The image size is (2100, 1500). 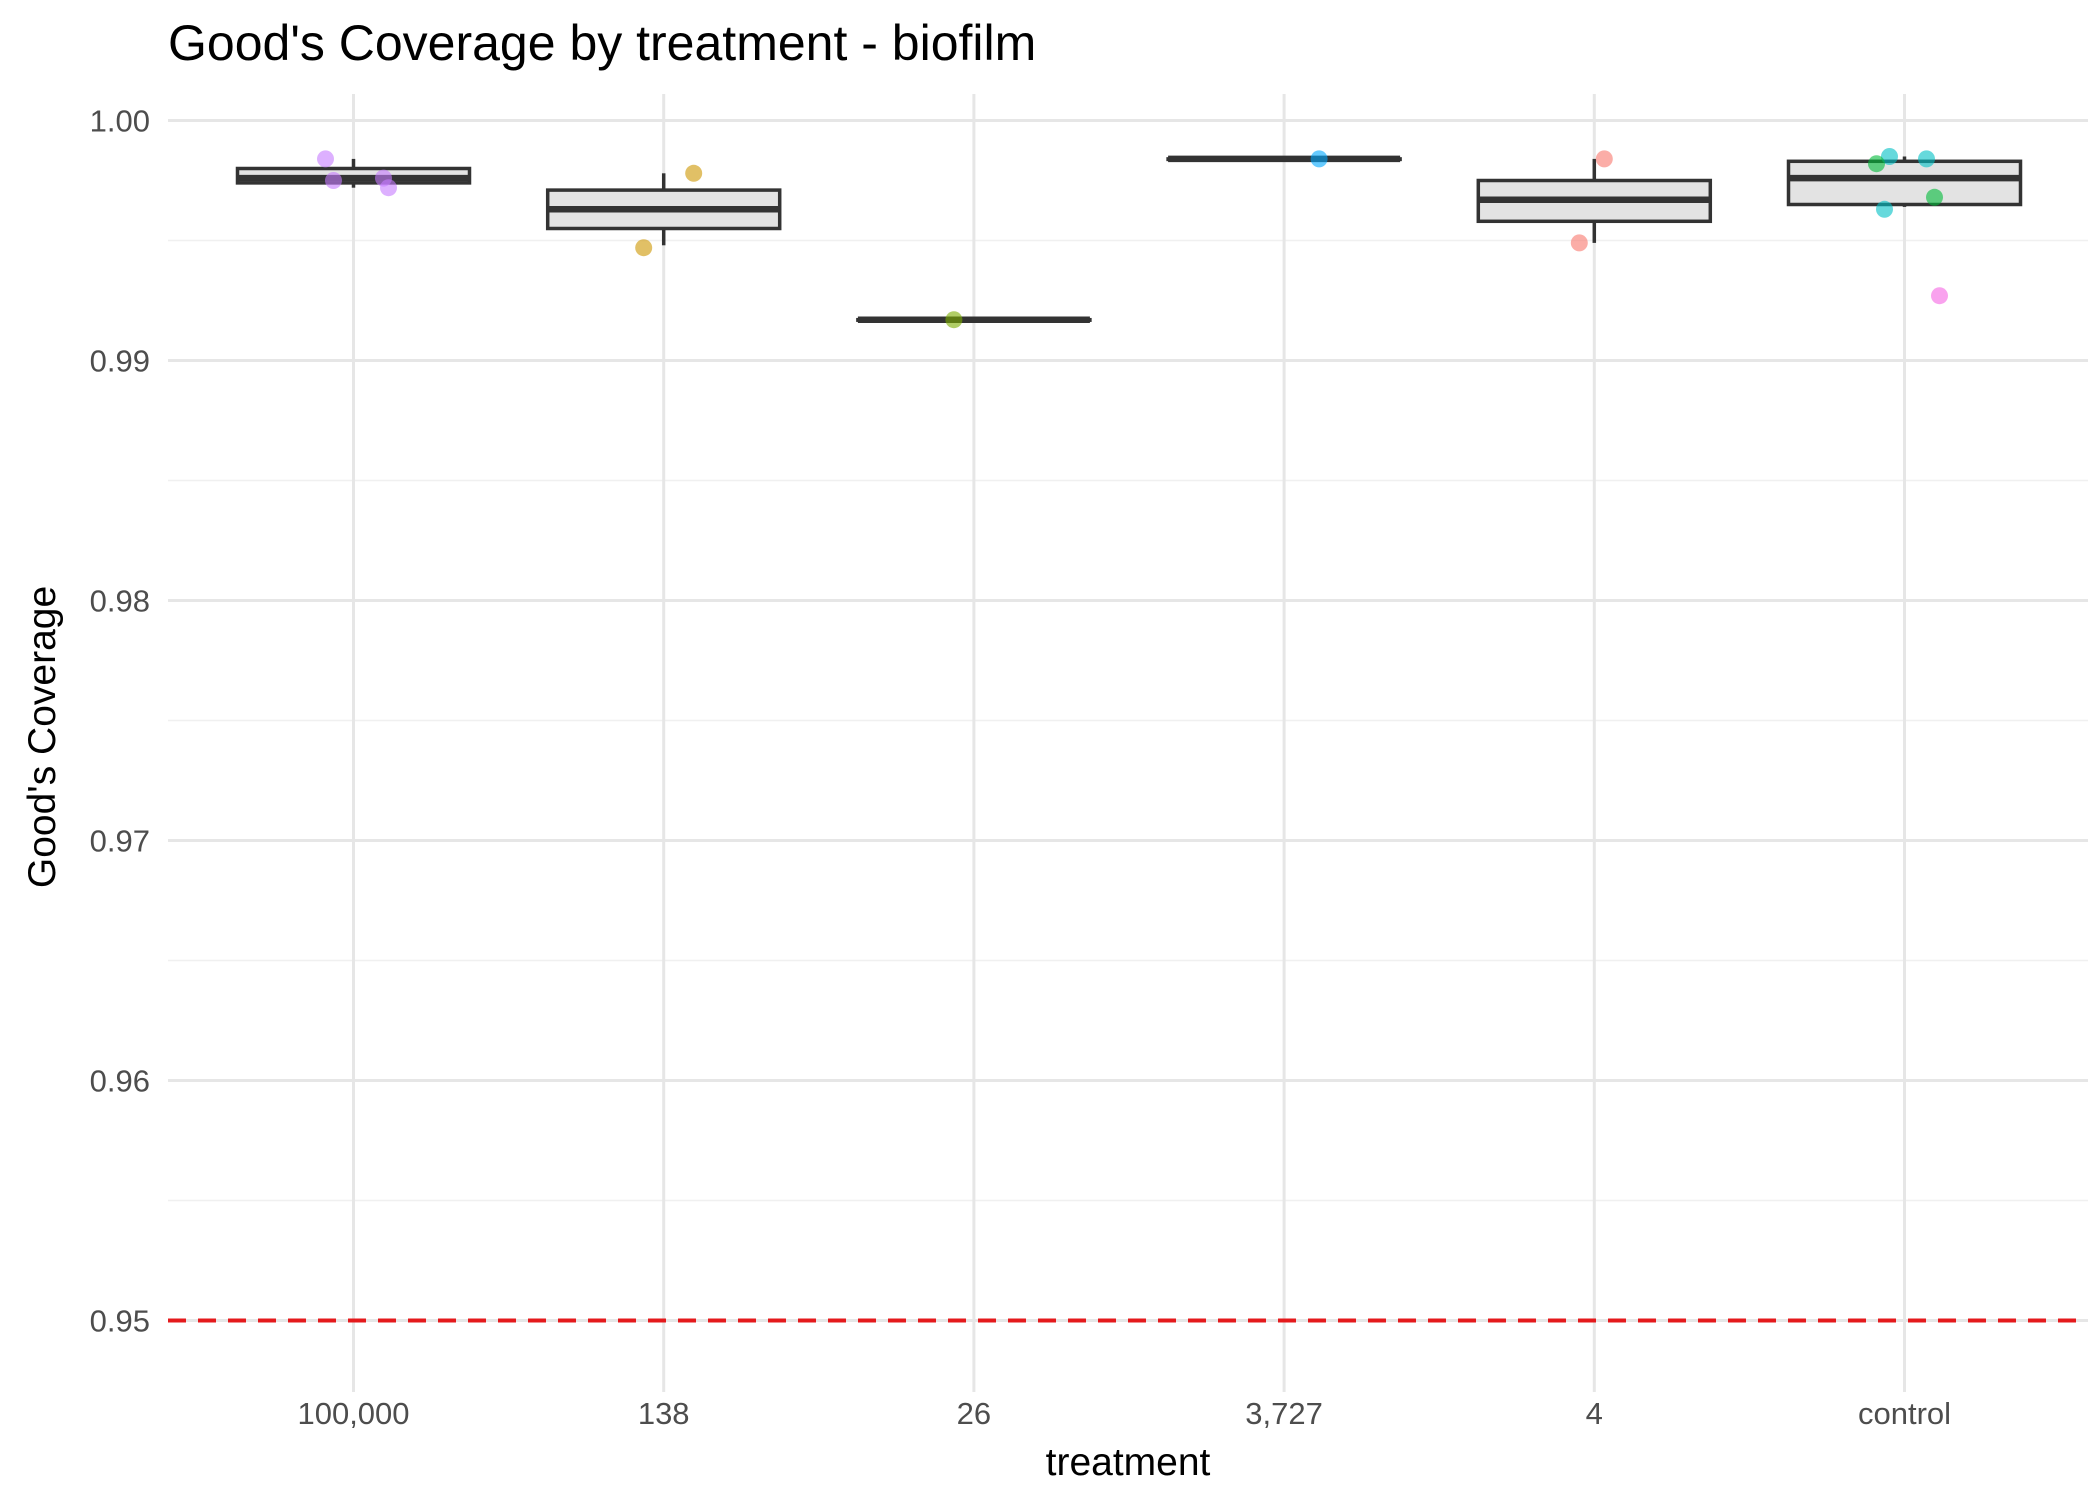 What do you see at coordinates (120, 841) in the screenshot?
I see `y-tick-label: 0.97` at bounding box center [120, 841].